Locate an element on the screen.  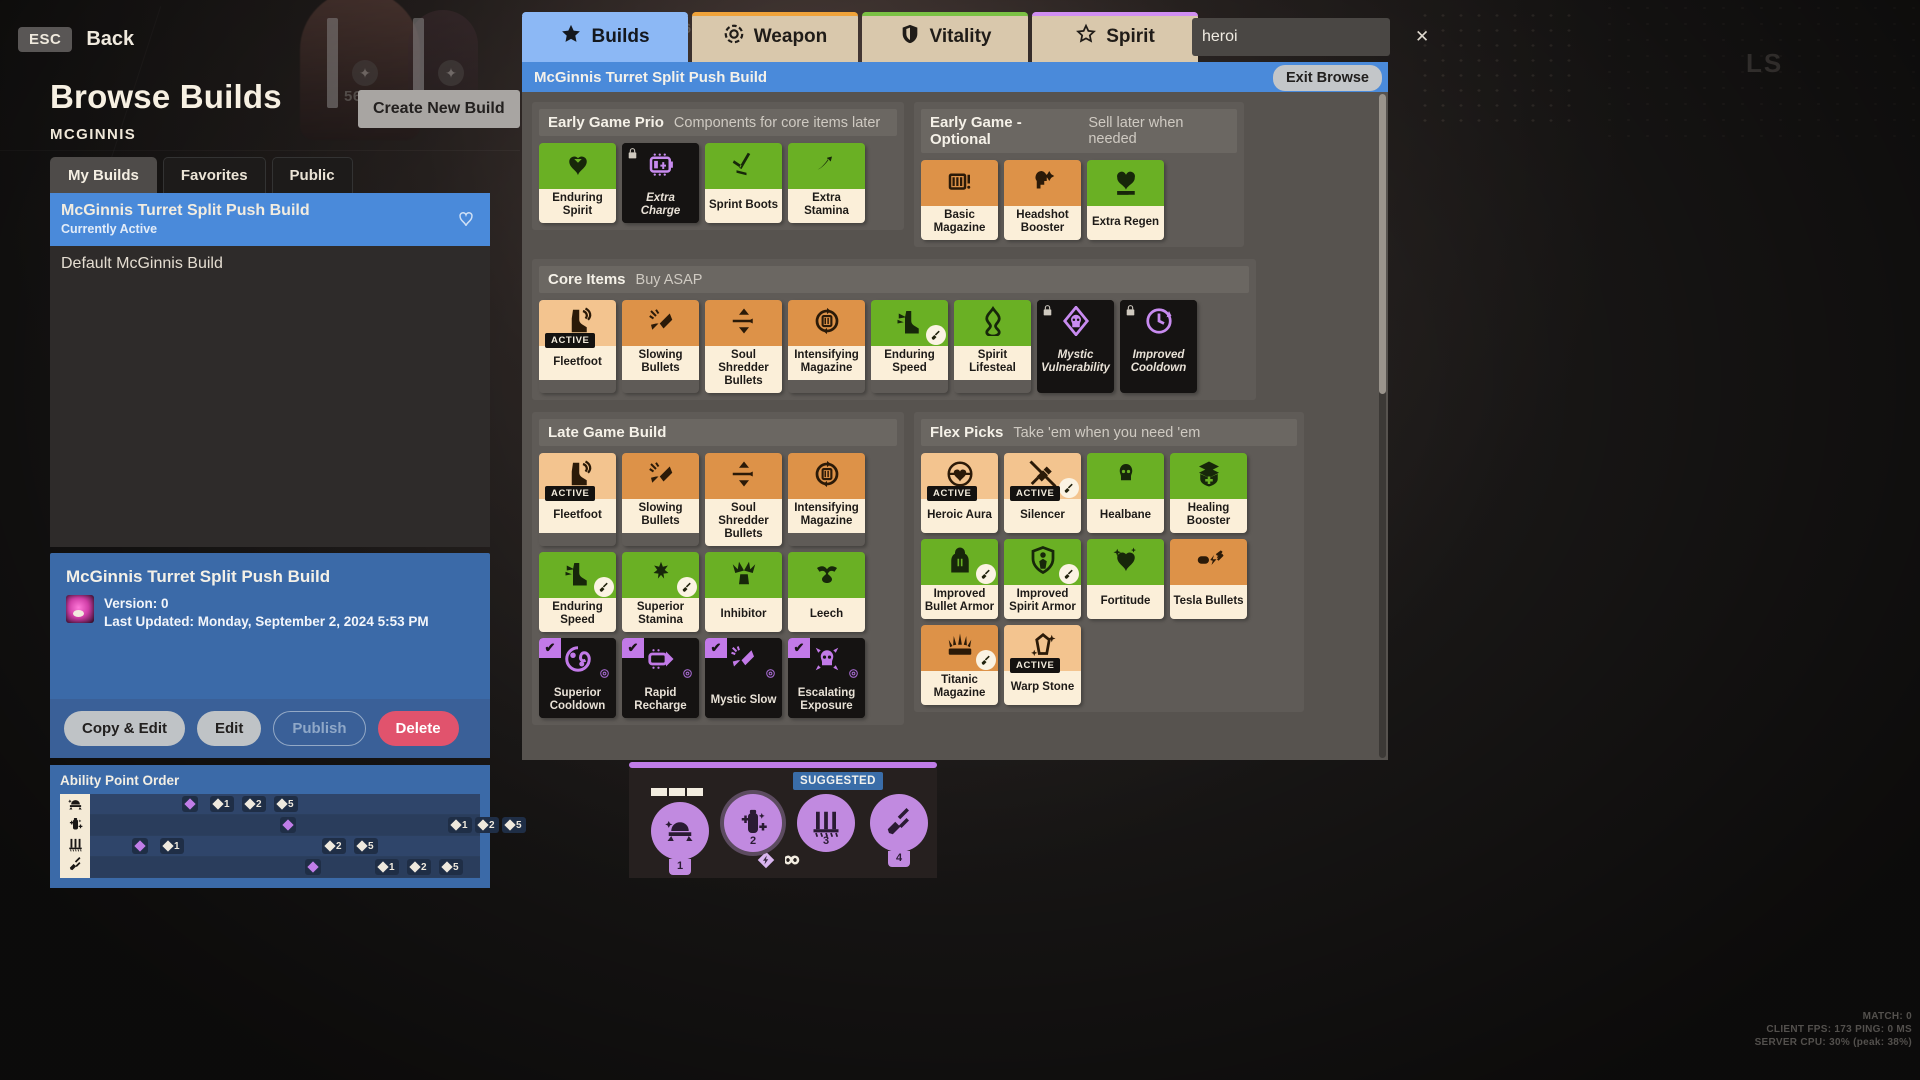
tab-builds: Builds is located at coordinates (605, 37).